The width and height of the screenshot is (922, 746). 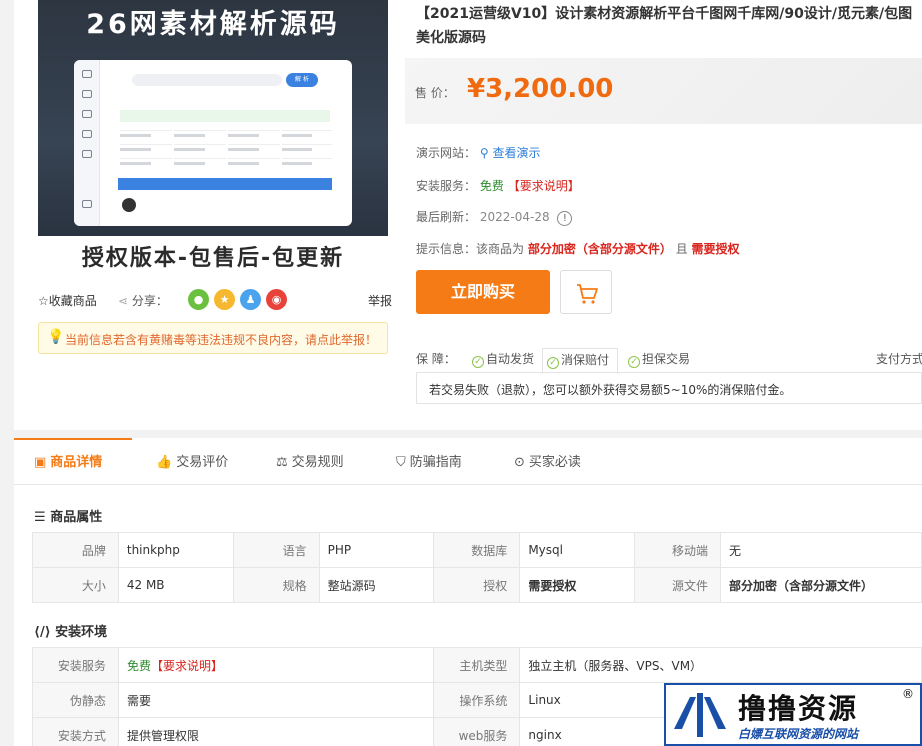 I want to click on env-key: web服务, so click(x=477, y=731).